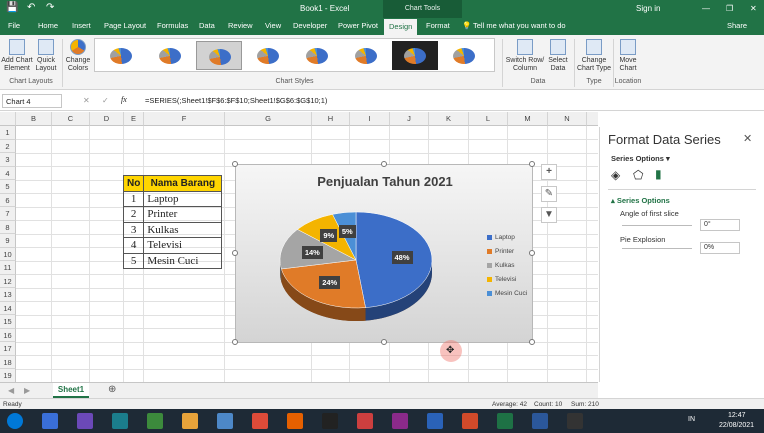  What do you see at coordinates (402, 258) in the screenshot?
I see `data-label-laptop: 48%` at bounding box center [402, 258].